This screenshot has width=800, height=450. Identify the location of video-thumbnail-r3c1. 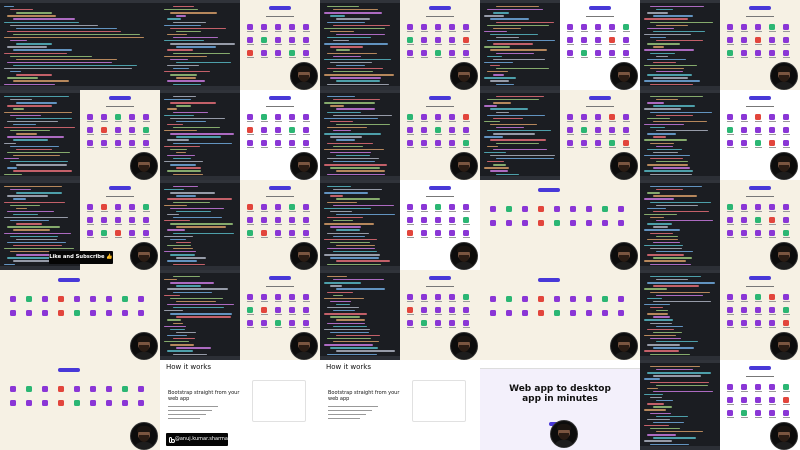
(240, 315).